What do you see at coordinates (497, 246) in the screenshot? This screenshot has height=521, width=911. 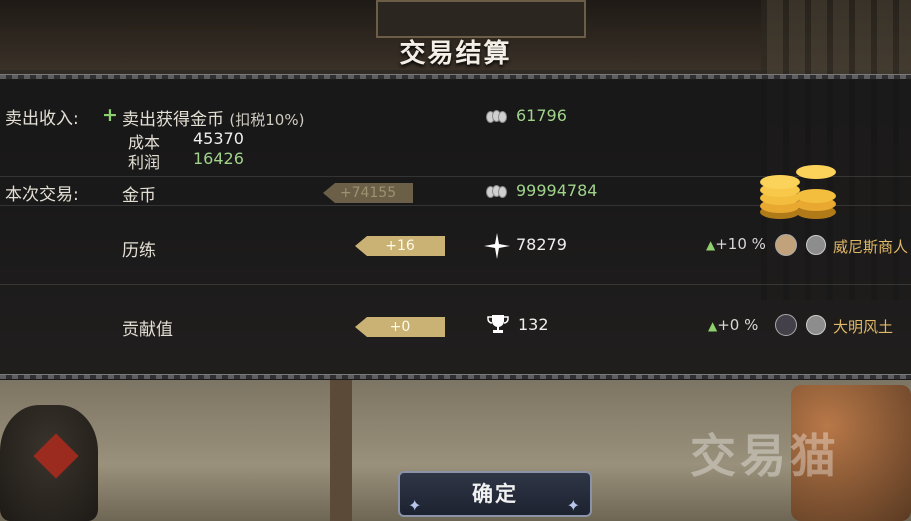 I see `star-burst-icon` at bounding box center [497, 246].